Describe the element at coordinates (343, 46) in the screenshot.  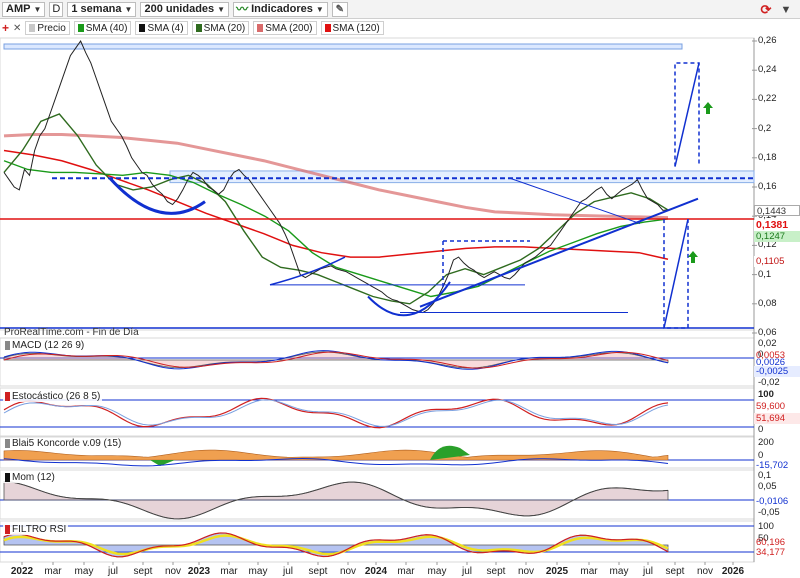
I see `resistance-zone-top` at that location.